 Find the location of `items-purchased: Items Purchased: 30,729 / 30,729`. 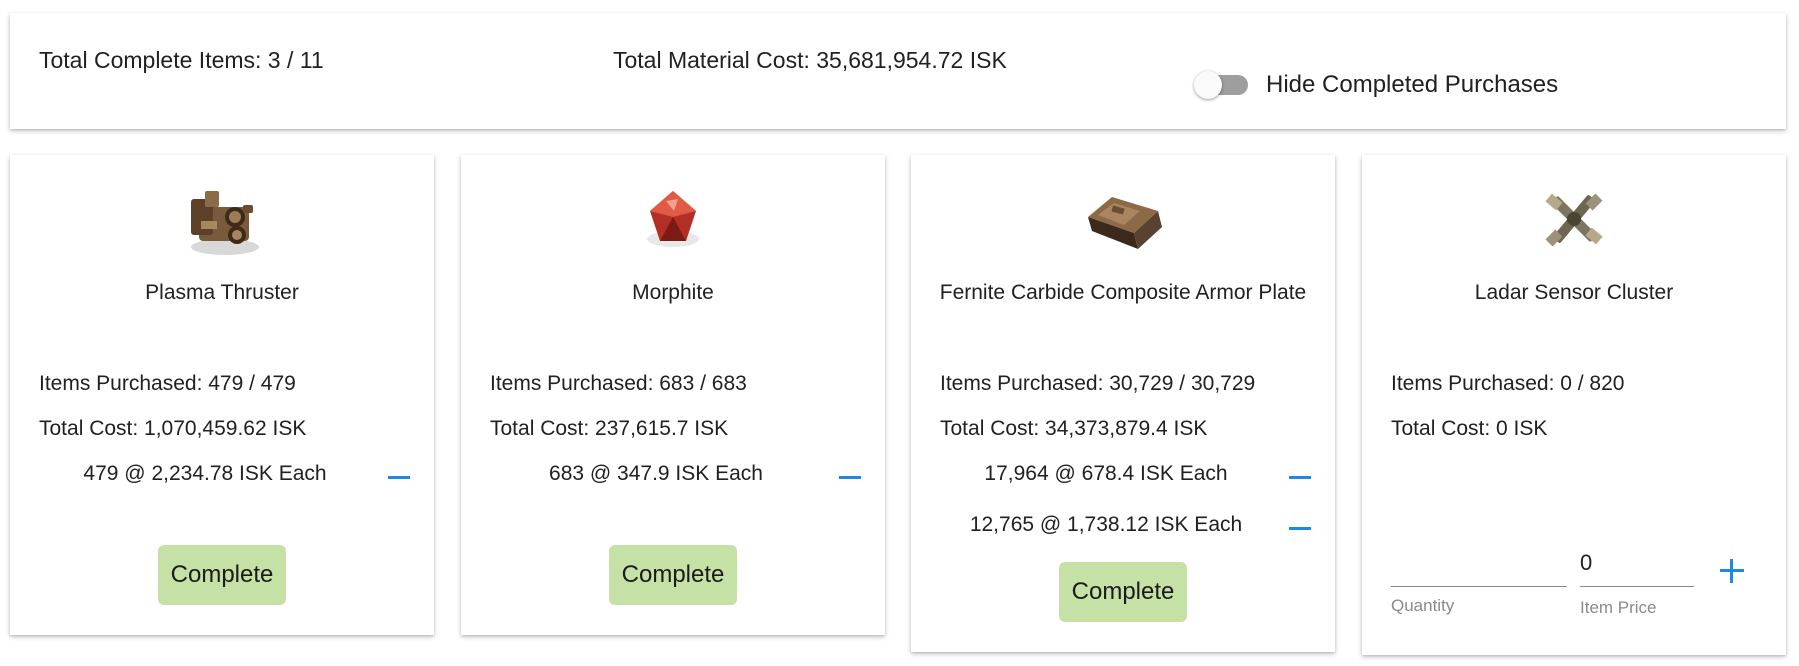

items-purchased: Items Purchased: 30,729 / 30,729 is located at coordinates (1098, 383).